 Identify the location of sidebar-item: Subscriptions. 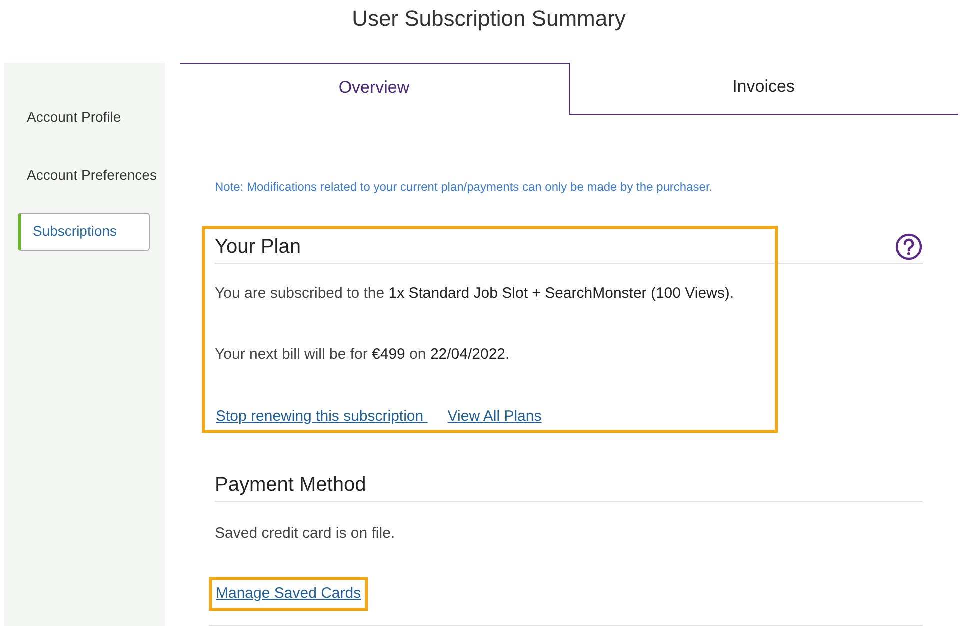
(84, 231).